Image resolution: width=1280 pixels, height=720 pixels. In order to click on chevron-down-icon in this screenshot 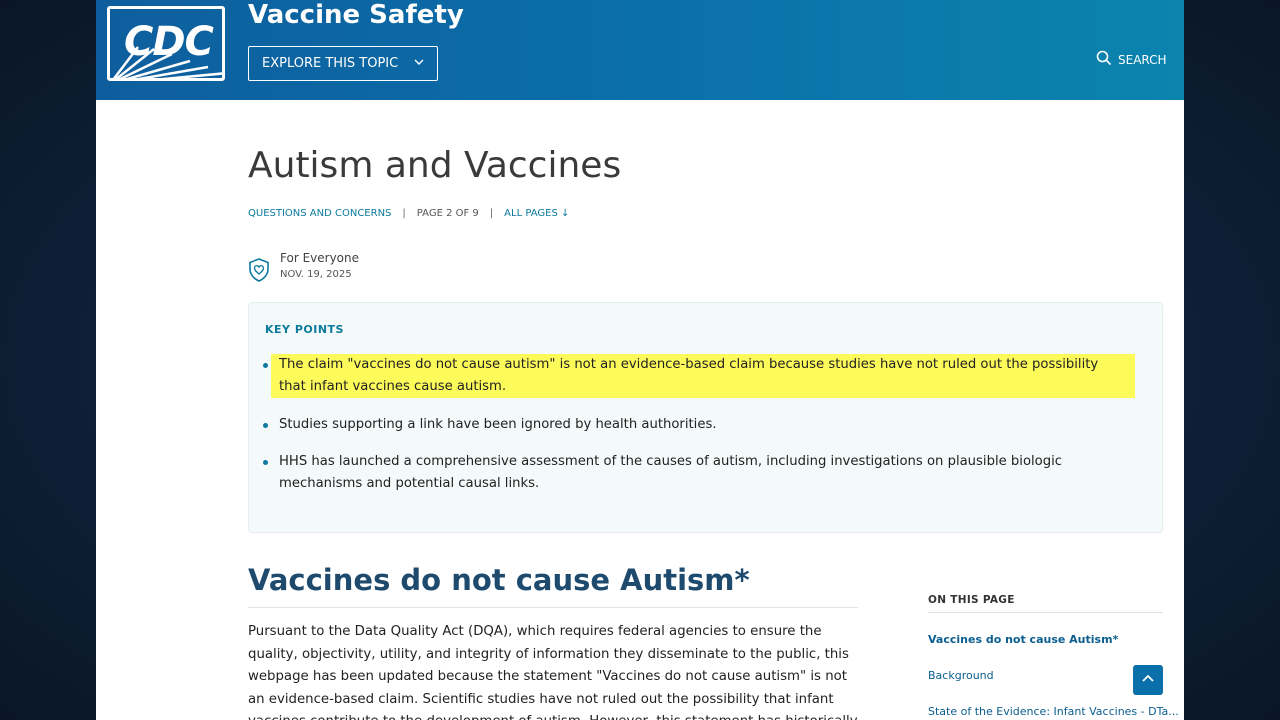, I will do `click(419, 64)`.